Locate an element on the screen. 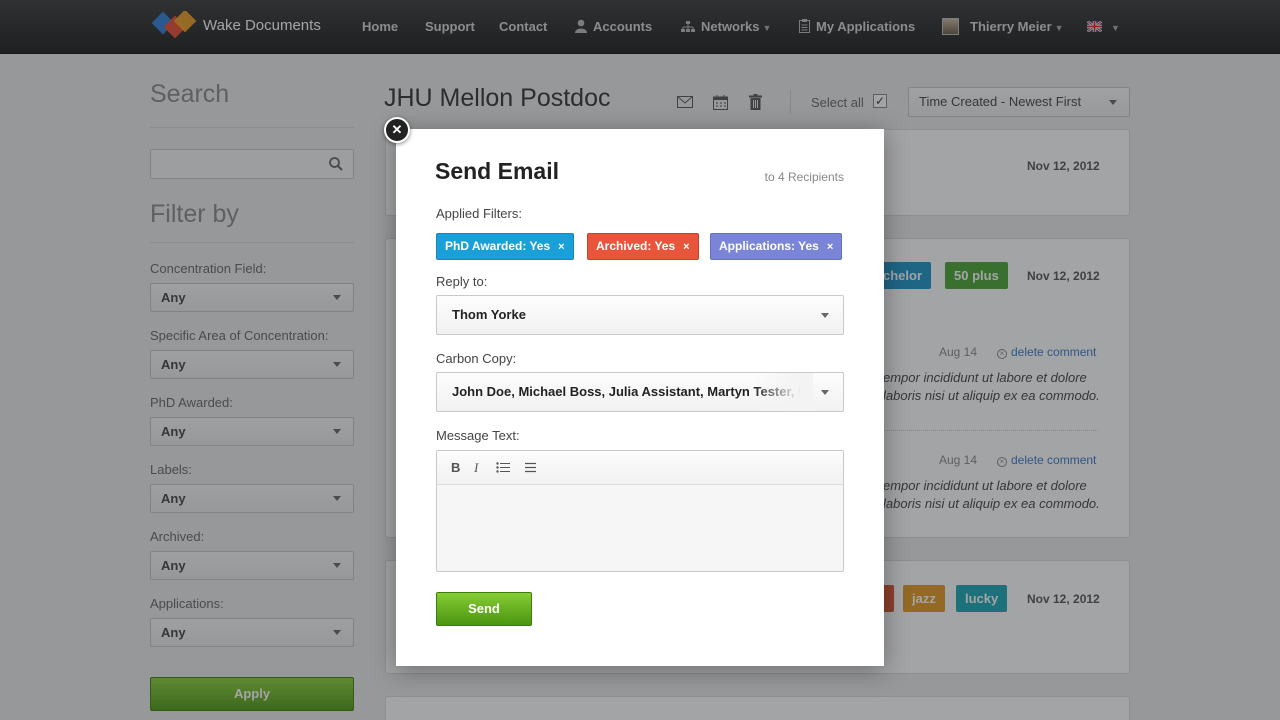 The image size is (1280, 720). send-button: Send is located at coordinates (484, 609).